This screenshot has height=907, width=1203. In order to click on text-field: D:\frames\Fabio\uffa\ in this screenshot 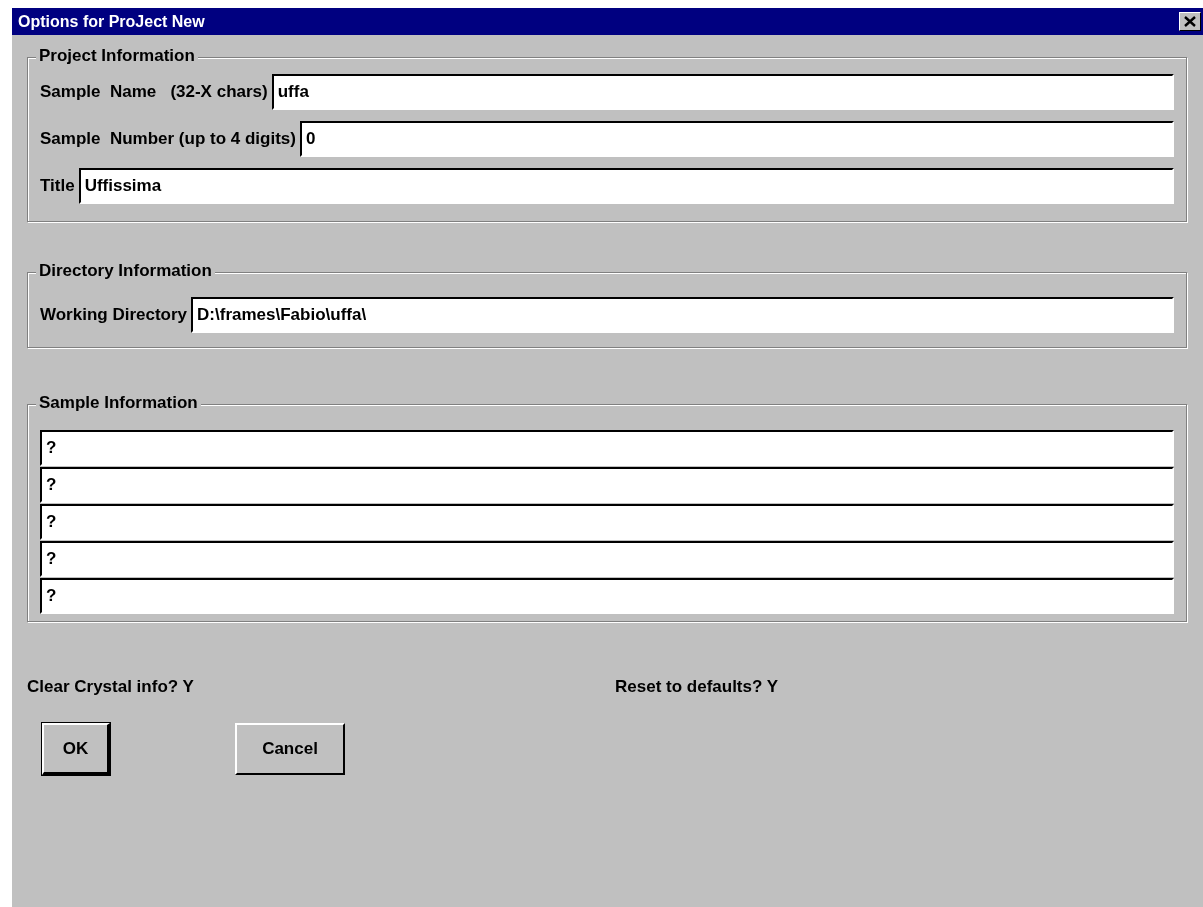, I will do `click(682, 315)`.